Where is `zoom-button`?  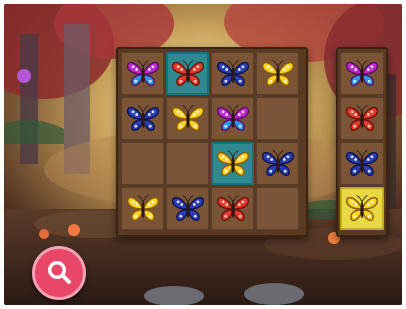
zoom-button is located at coordinates (59, 273).